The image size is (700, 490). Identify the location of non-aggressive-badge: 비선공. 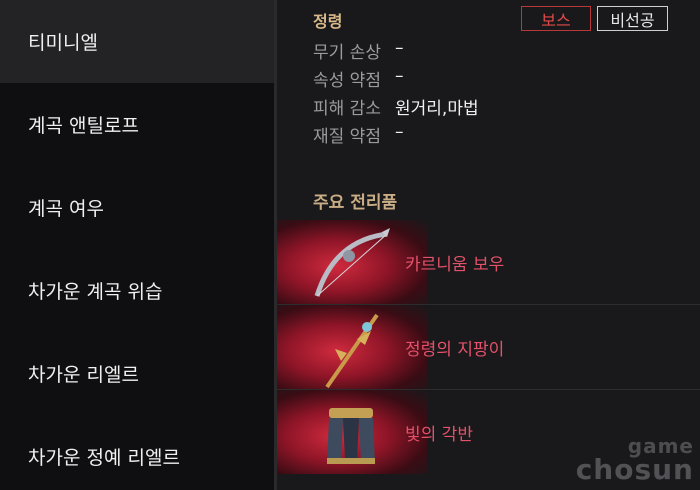
(632, 18).